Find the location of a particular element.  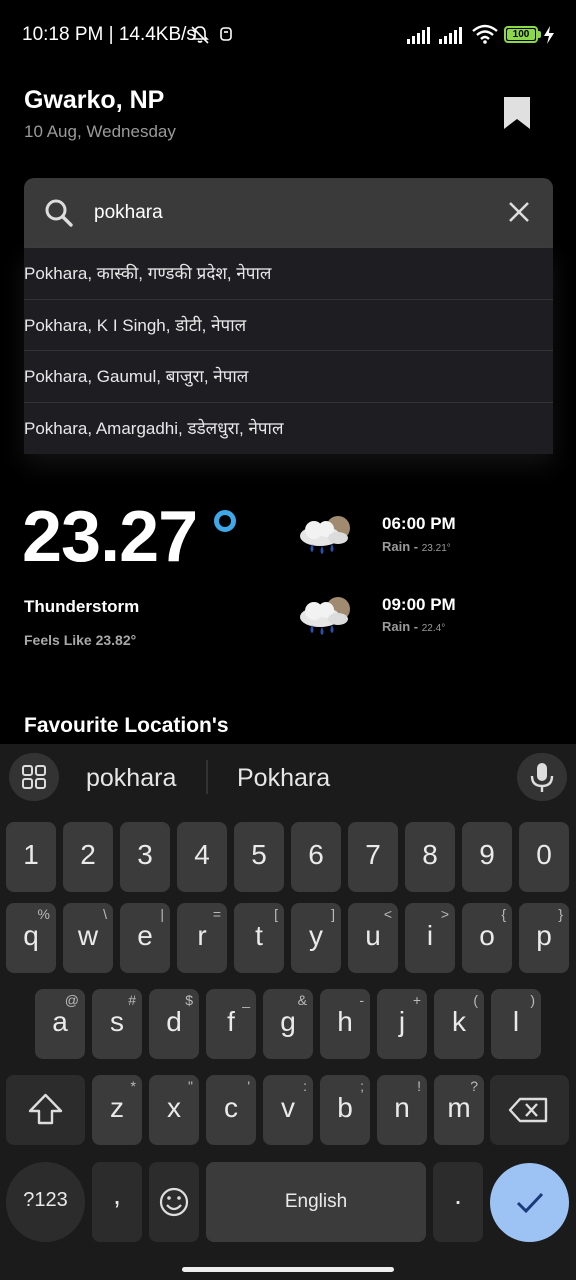

close-icon is located at coordinates (519, 212).